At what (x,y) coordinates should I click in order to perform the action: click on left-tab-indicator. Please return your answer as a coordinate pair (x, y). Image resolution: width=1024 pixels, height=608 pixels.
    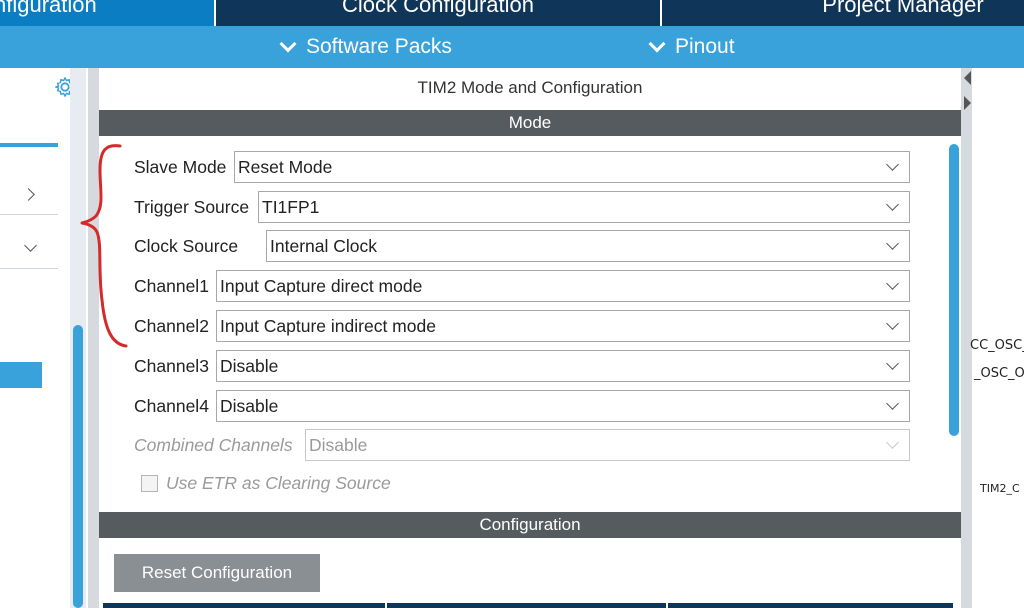
    Looking at the image, I should click on (29, 145).